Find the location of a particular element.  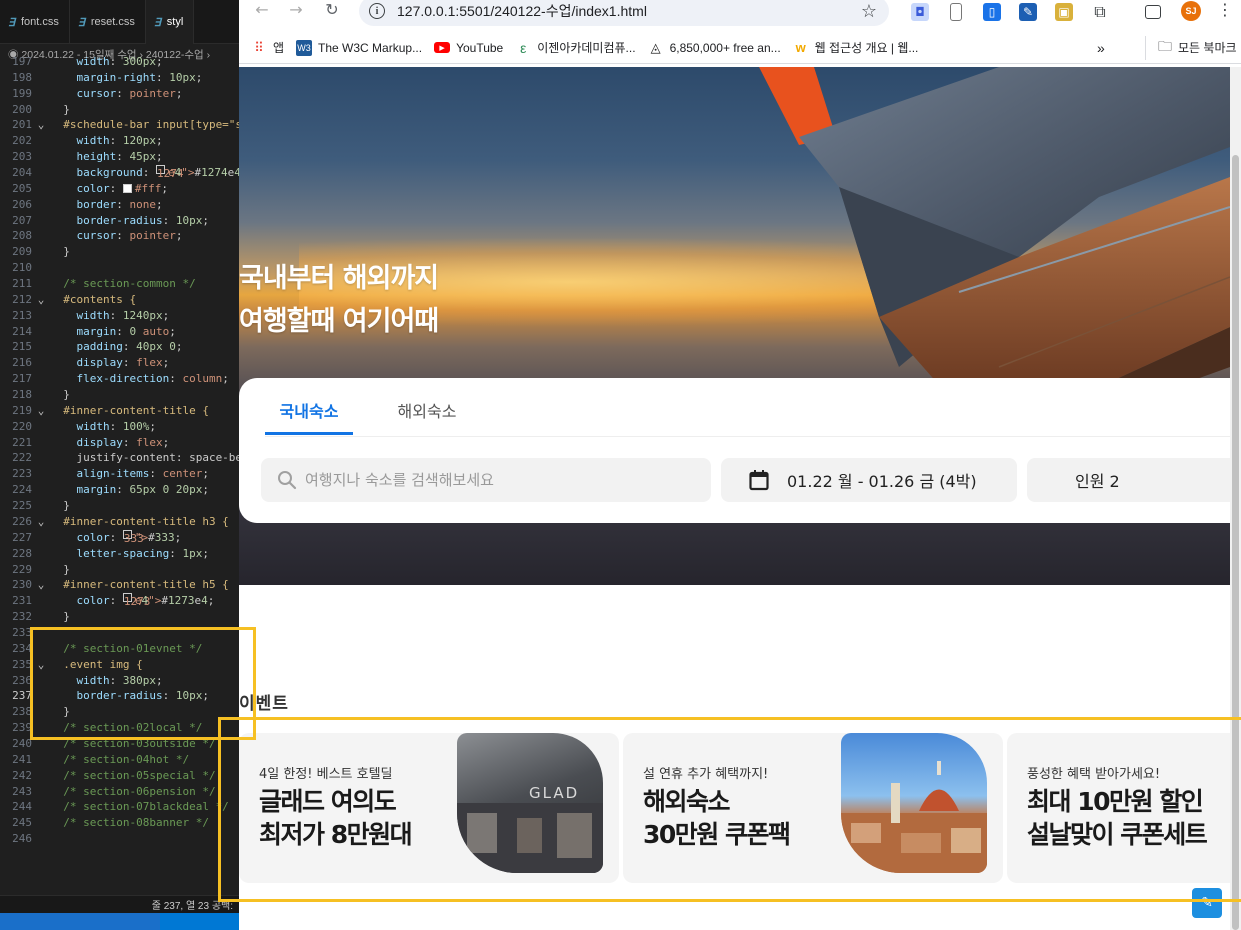

code-line: 226 ⌄ #inner-content-title h3 { is located at coordinates (119, 522).